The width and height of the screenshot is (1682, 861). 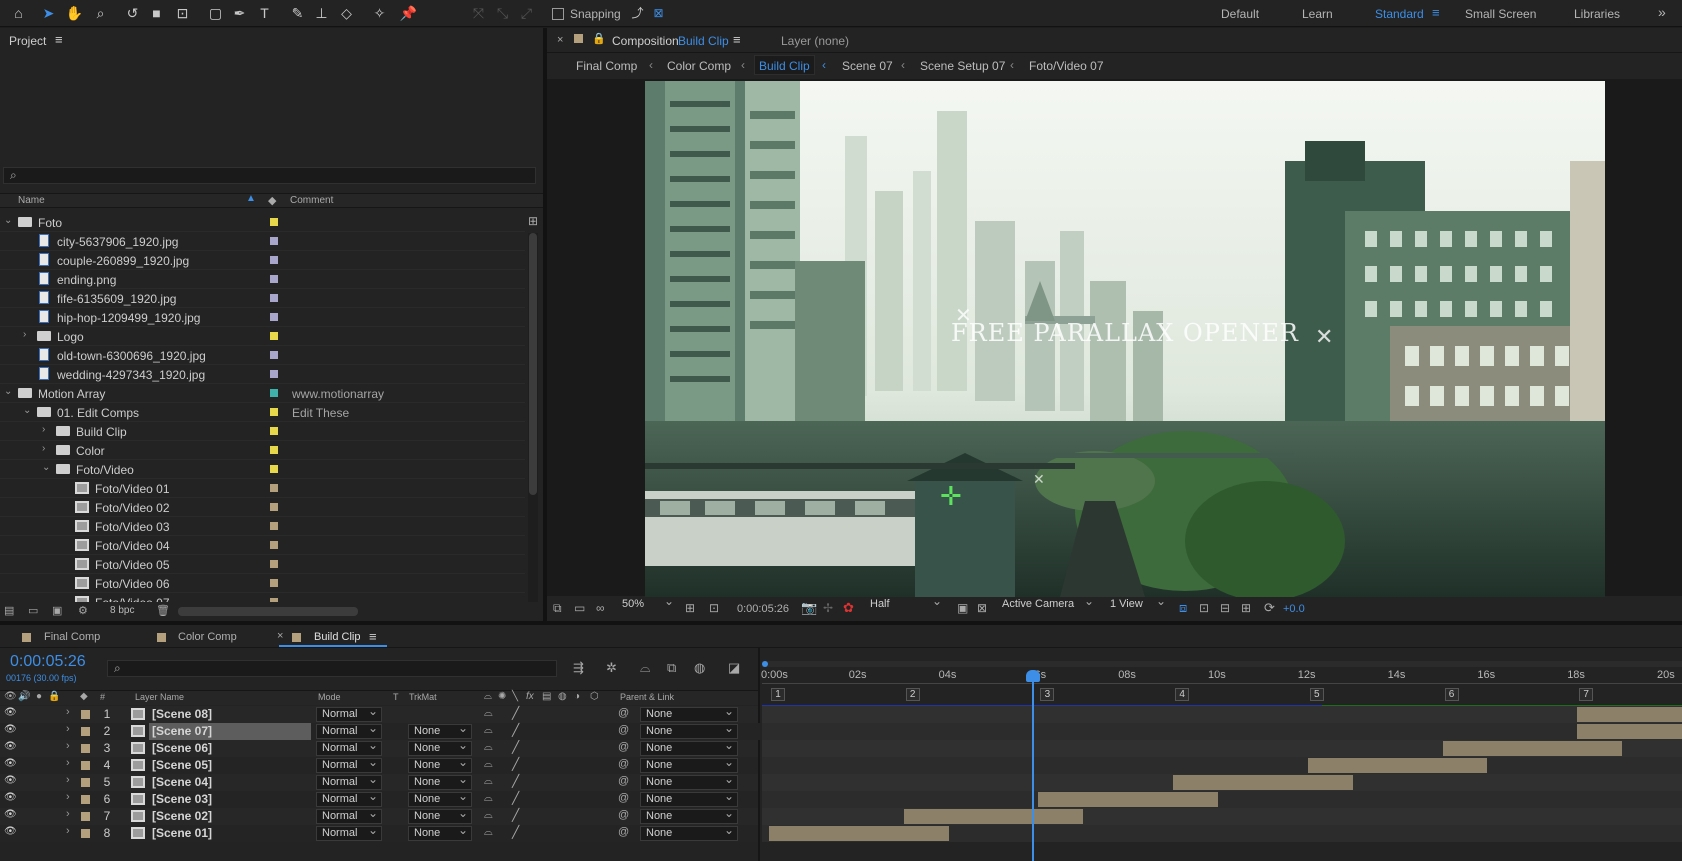 I want to click on mask-view-icon: ∞, so click(x=600, y=608).